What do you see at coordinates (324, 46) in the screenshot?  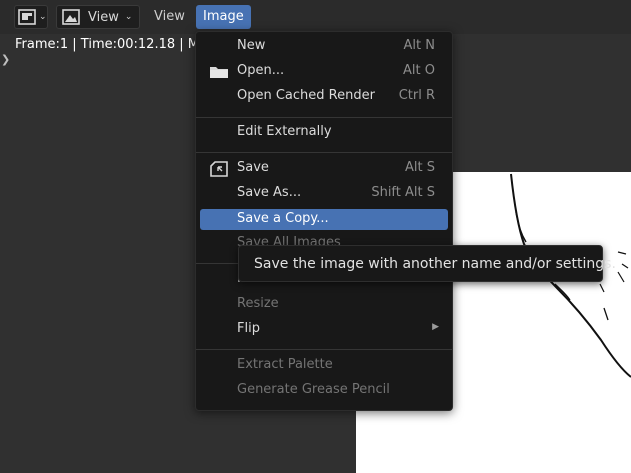 I see `menu-item-new: New Alt N` at bounding box center [324, 46].